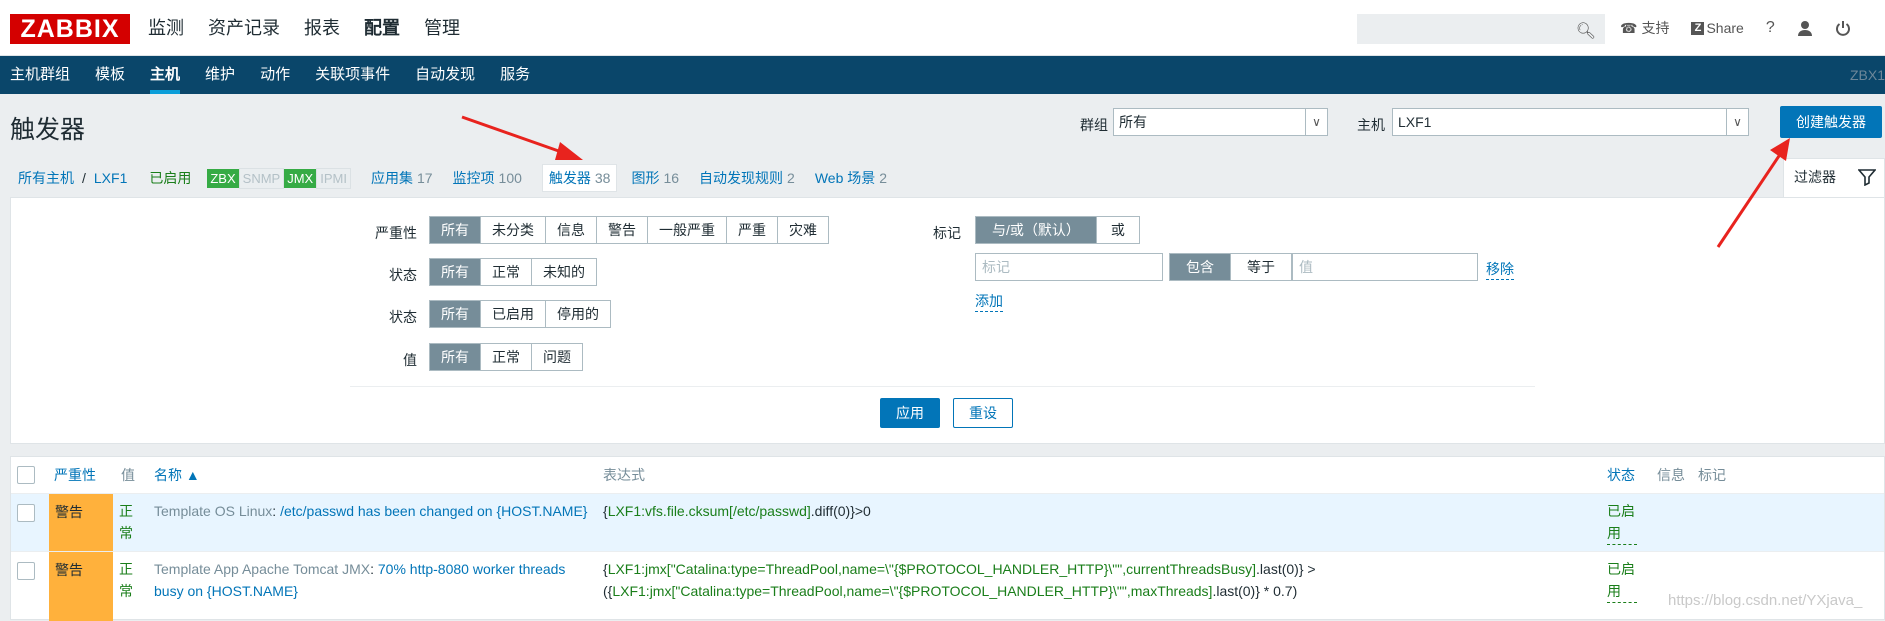  Describe the element at coordinates (506, 272) in the screenshot. I see `state-option-normal: 正常` at that location.